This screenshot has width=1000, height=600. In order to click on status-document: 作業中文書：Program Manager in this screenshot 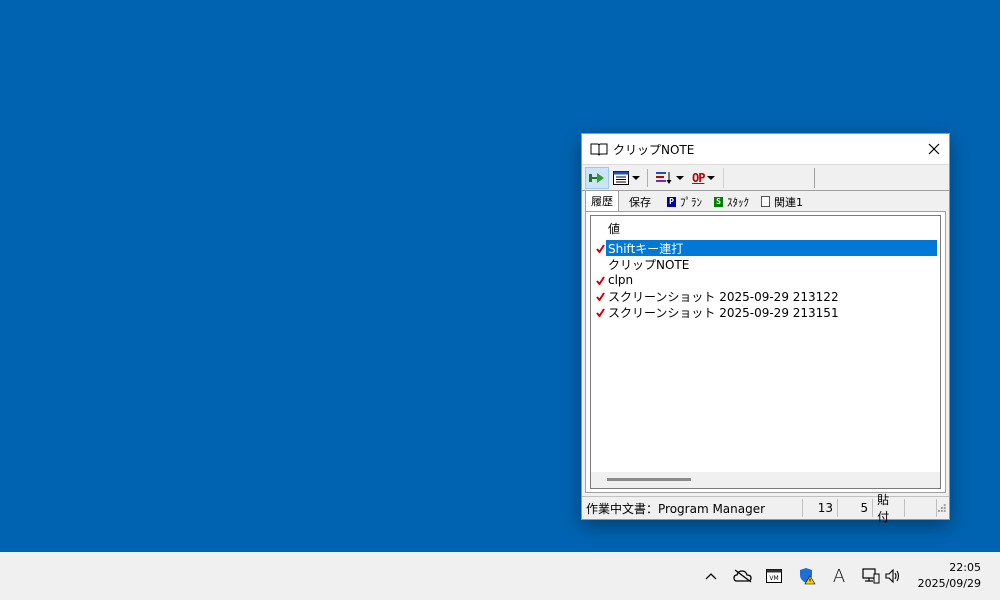, I will do `click(693, 508)`.